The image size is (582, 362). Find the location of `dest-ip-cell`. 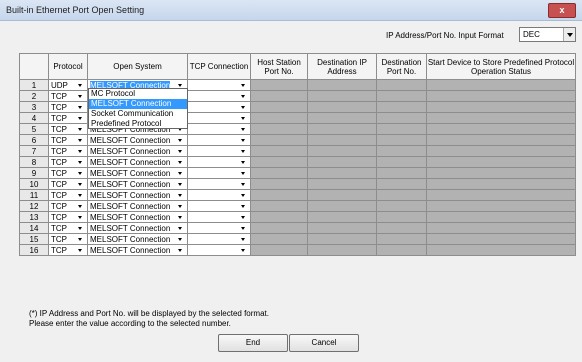

dest-ip-cell is located at coordinates (342, 206).